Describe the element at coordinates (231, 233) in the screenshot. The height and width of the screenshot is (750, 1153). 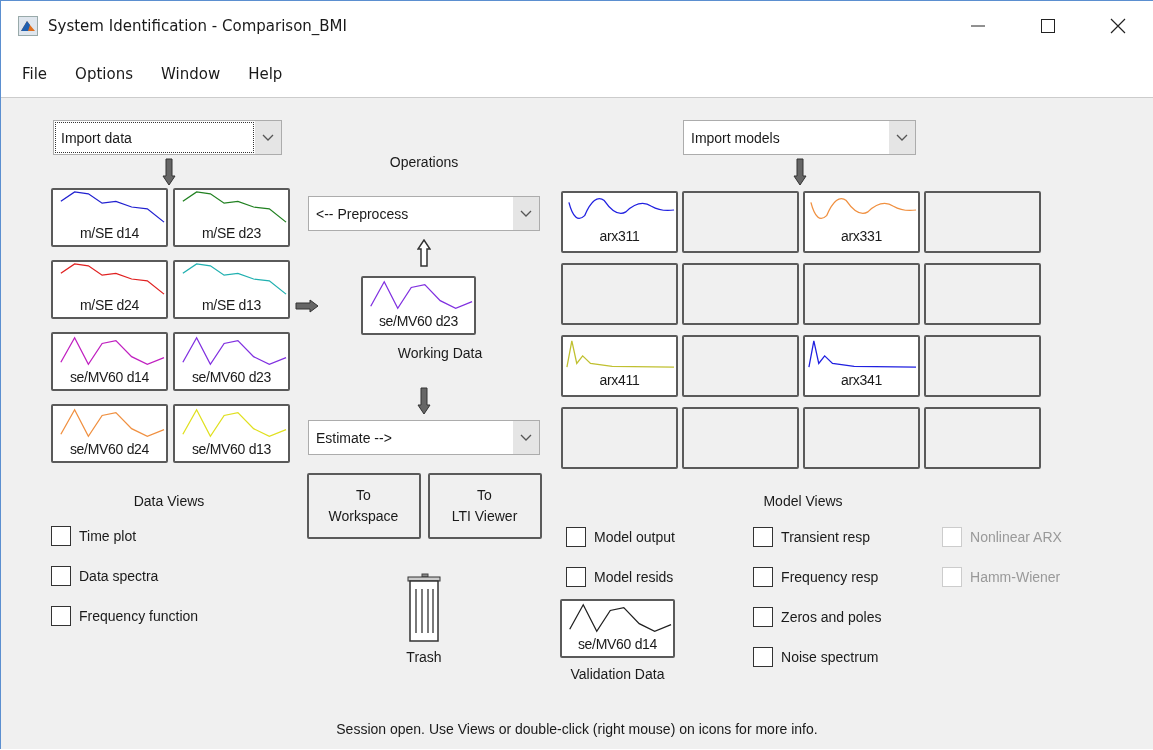
I see `tile-label: m/SE d23` at that location.